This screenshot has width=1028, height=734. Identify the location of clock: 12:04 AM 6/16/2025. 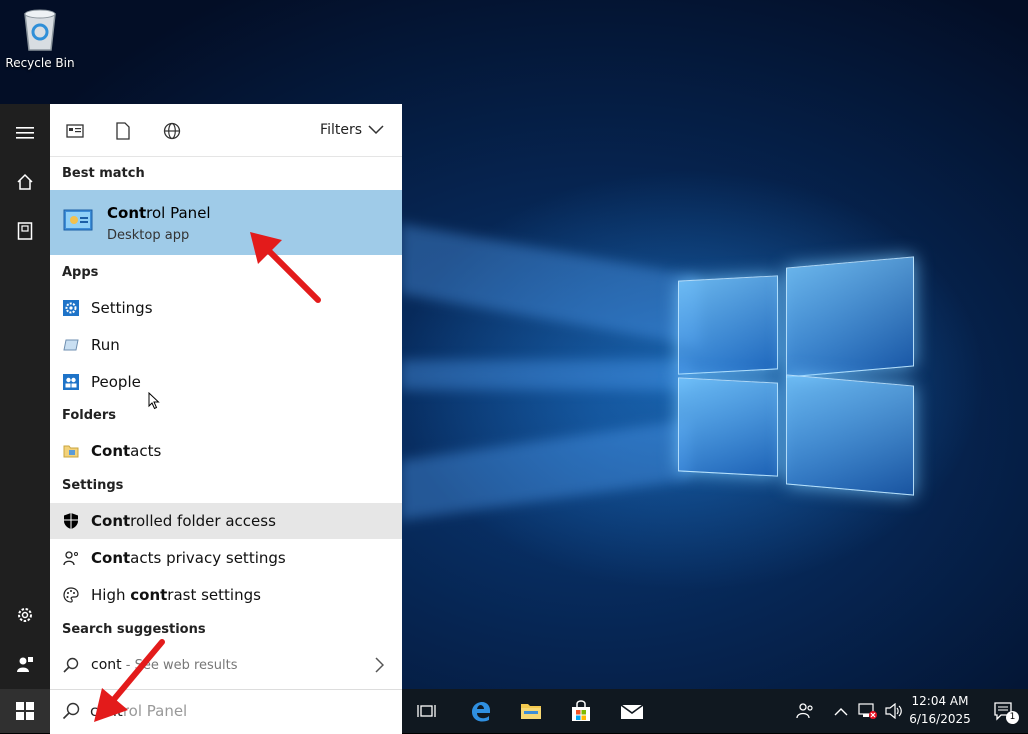
(940, 710).